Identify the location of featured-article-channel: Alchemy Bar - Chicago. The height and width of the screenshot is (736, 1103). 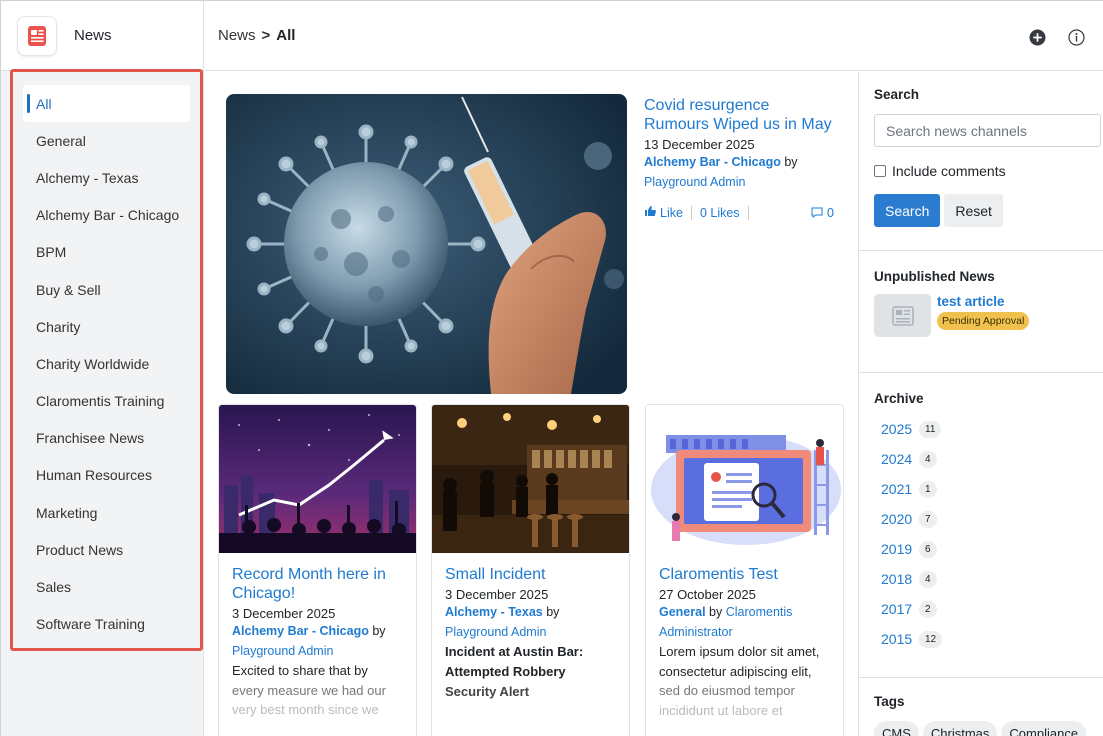
(712, 162).